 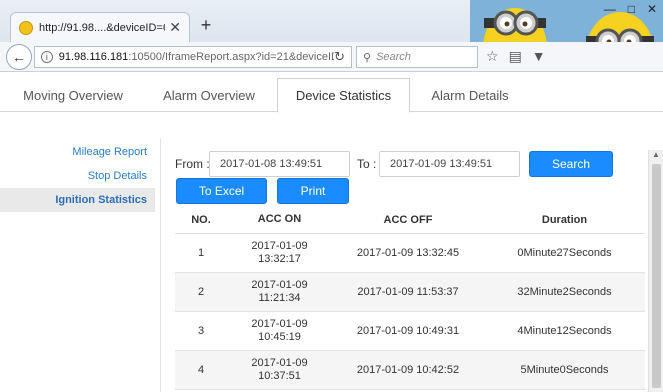 I want to click on close-window-icon: ✕, so click(x=652, y=9).